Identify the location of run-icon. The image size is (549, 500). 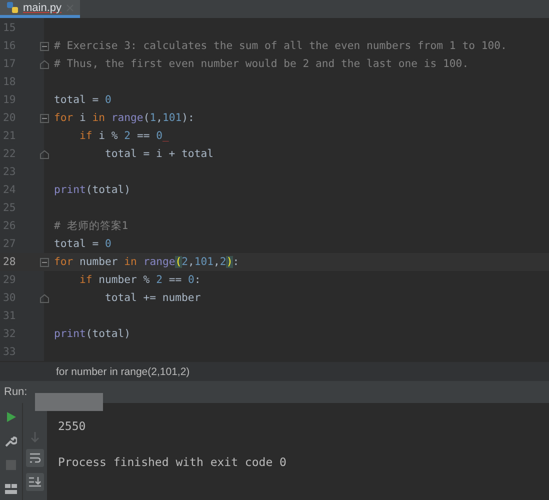
(11, 417).